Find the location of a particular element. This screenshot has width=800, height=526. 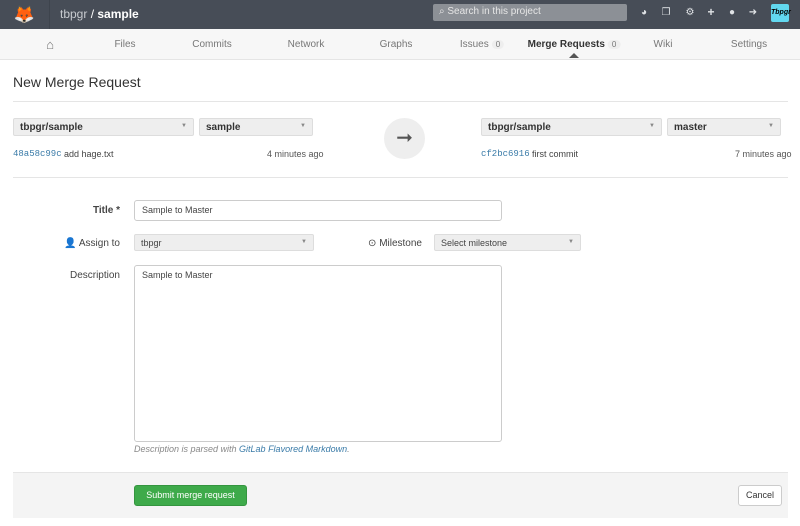

select-value: tbpgr is located at coordinates (151, 243).